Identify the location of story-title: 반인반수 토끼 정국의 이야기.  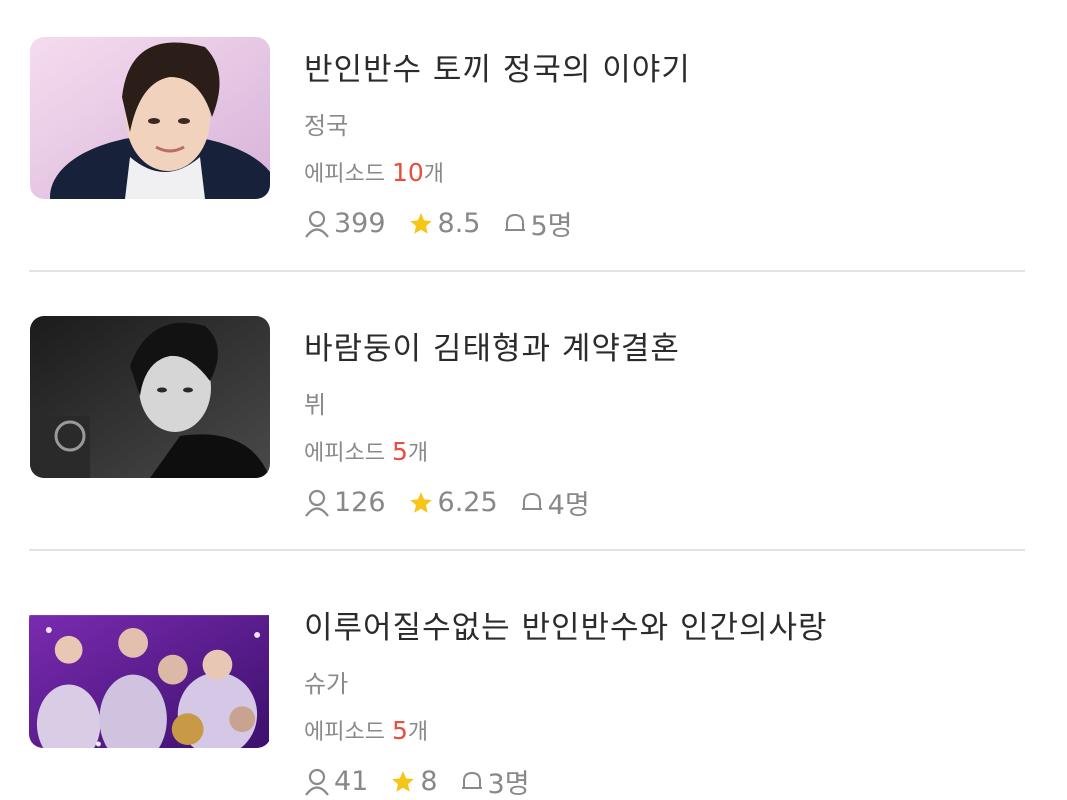
(497, 66).